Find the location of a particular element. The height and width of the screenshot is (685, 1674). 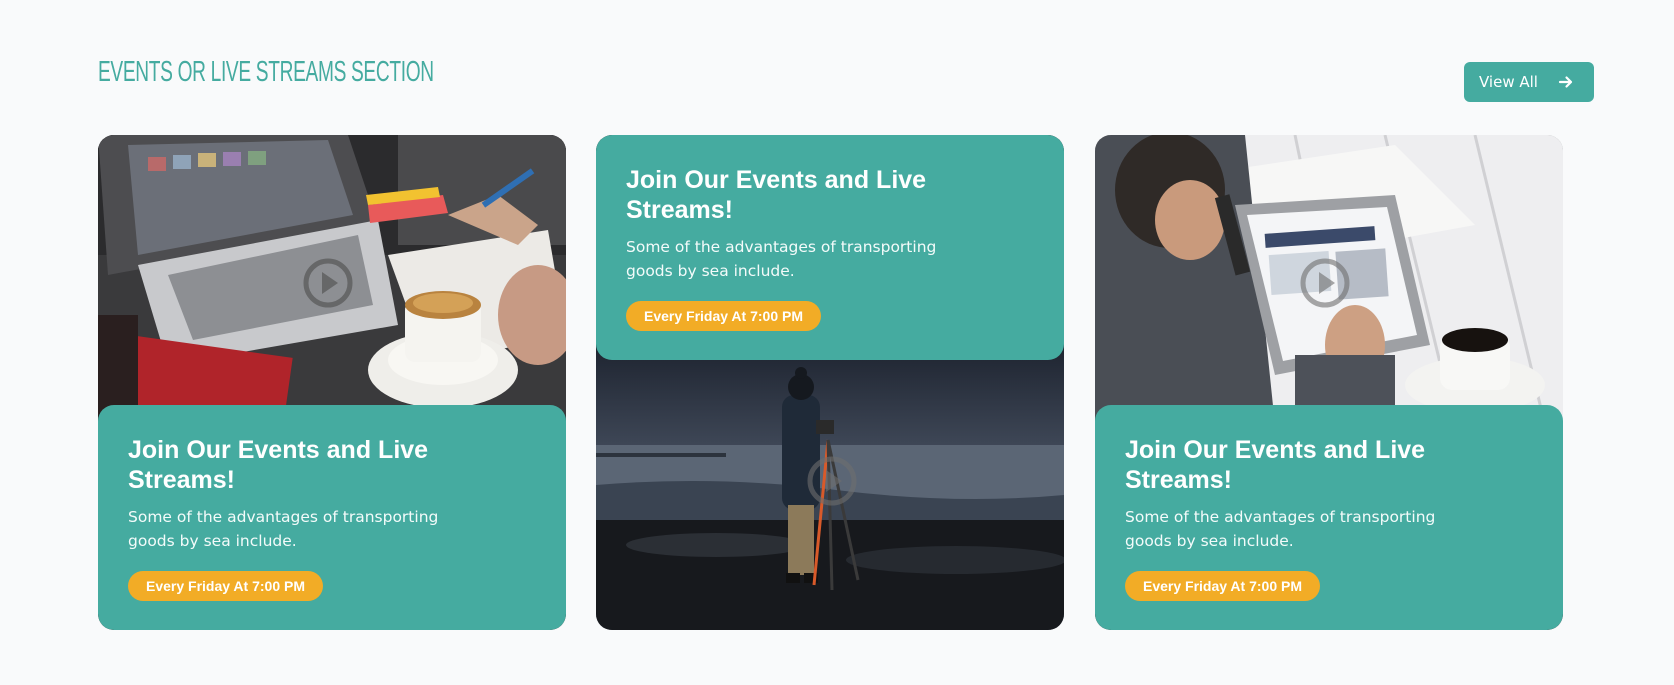

arrow-right-icon is located at coordinates (1566, 82).